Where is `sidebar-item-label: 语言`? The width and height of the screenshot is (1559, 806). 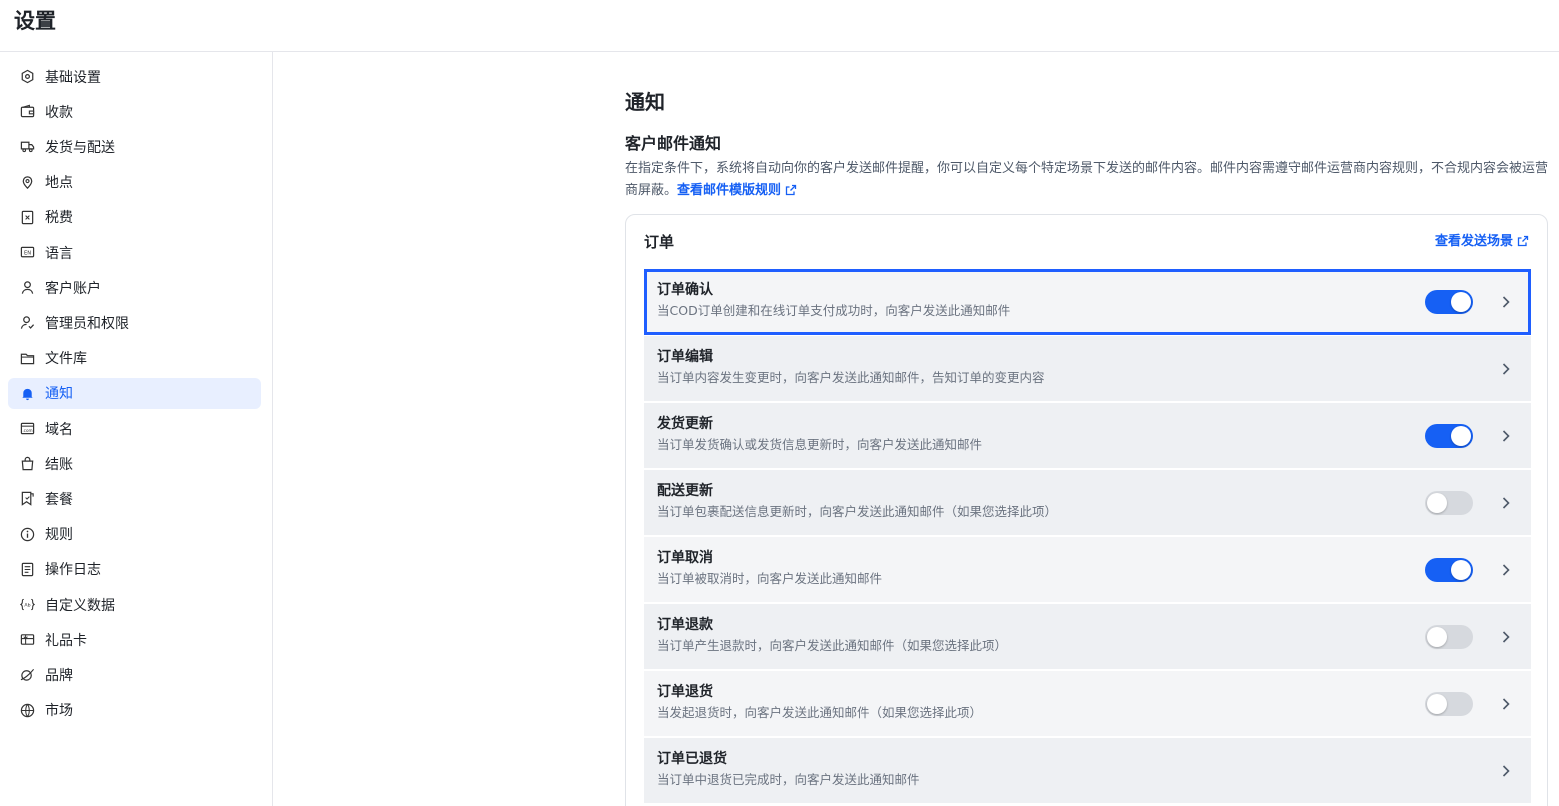 sidebar-item-label: 语言 is located at coordinates (59, 253).